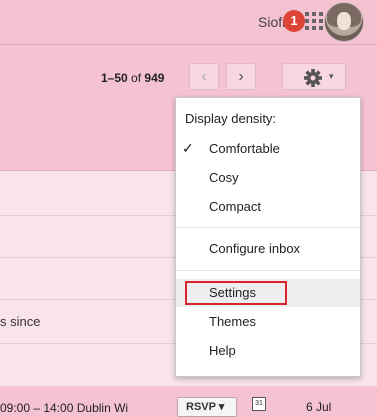 The image size is (377, 417). I want to click on avatar-face, so click(344, 21).